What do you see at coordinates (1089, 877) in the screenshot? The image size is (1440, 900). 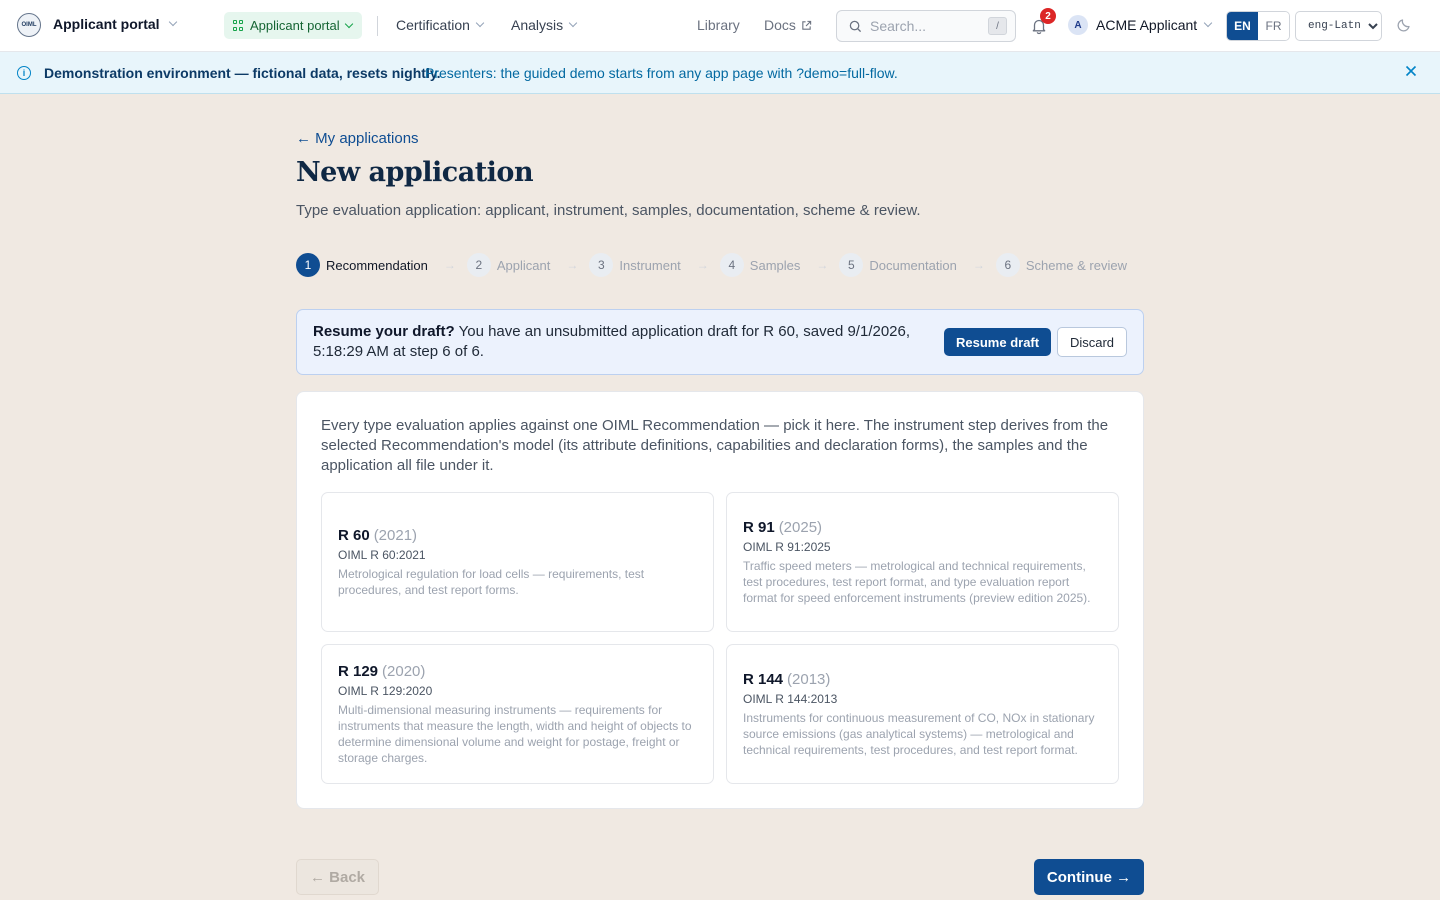 I see `continue-button: Continue →` at bounding box center [1089, 877].